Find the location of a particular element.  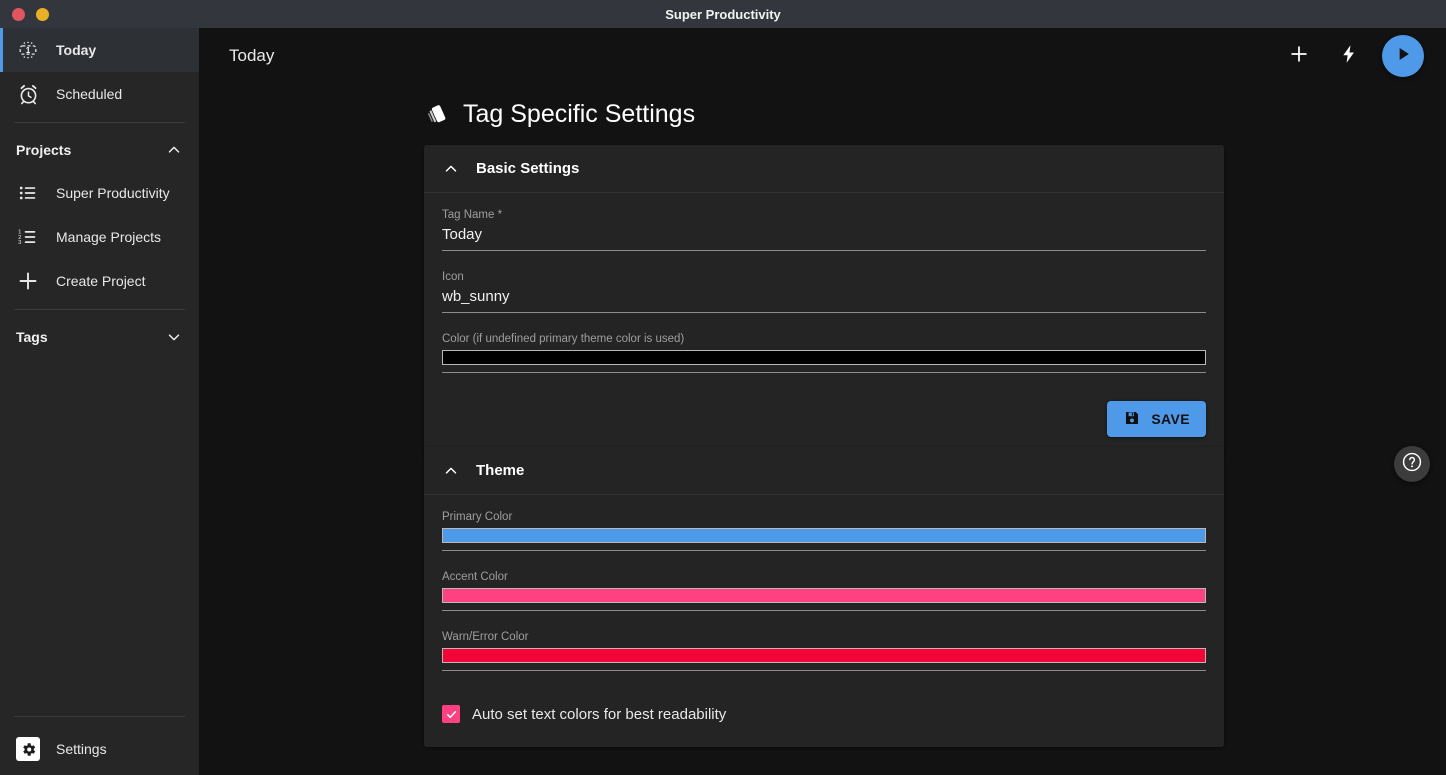

sidebar-item-manage-projects: 1 2 3 Manage Projects is located at coordinates (99, 237).